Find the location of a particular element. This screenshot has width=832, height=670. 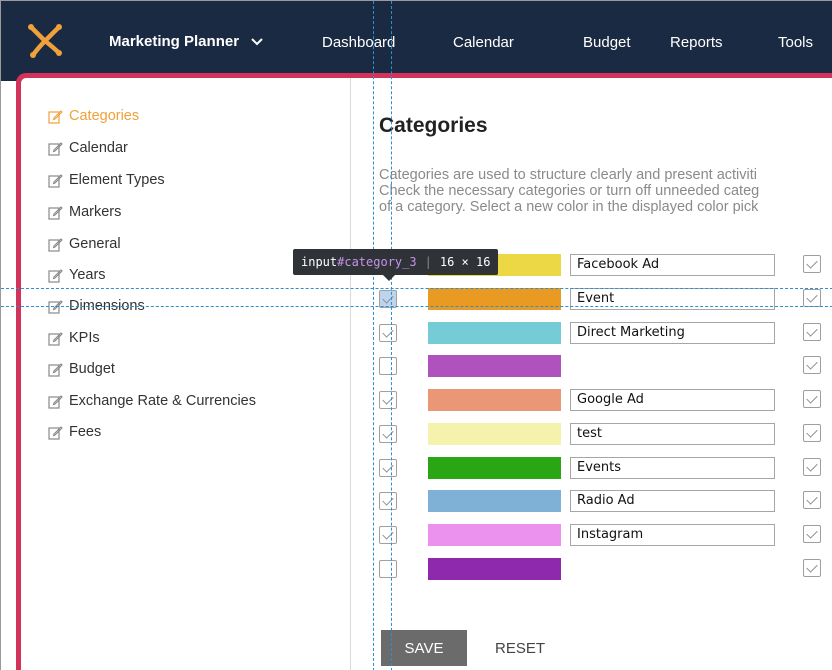

save-button: SAVE is located at coordinates (424, 648).